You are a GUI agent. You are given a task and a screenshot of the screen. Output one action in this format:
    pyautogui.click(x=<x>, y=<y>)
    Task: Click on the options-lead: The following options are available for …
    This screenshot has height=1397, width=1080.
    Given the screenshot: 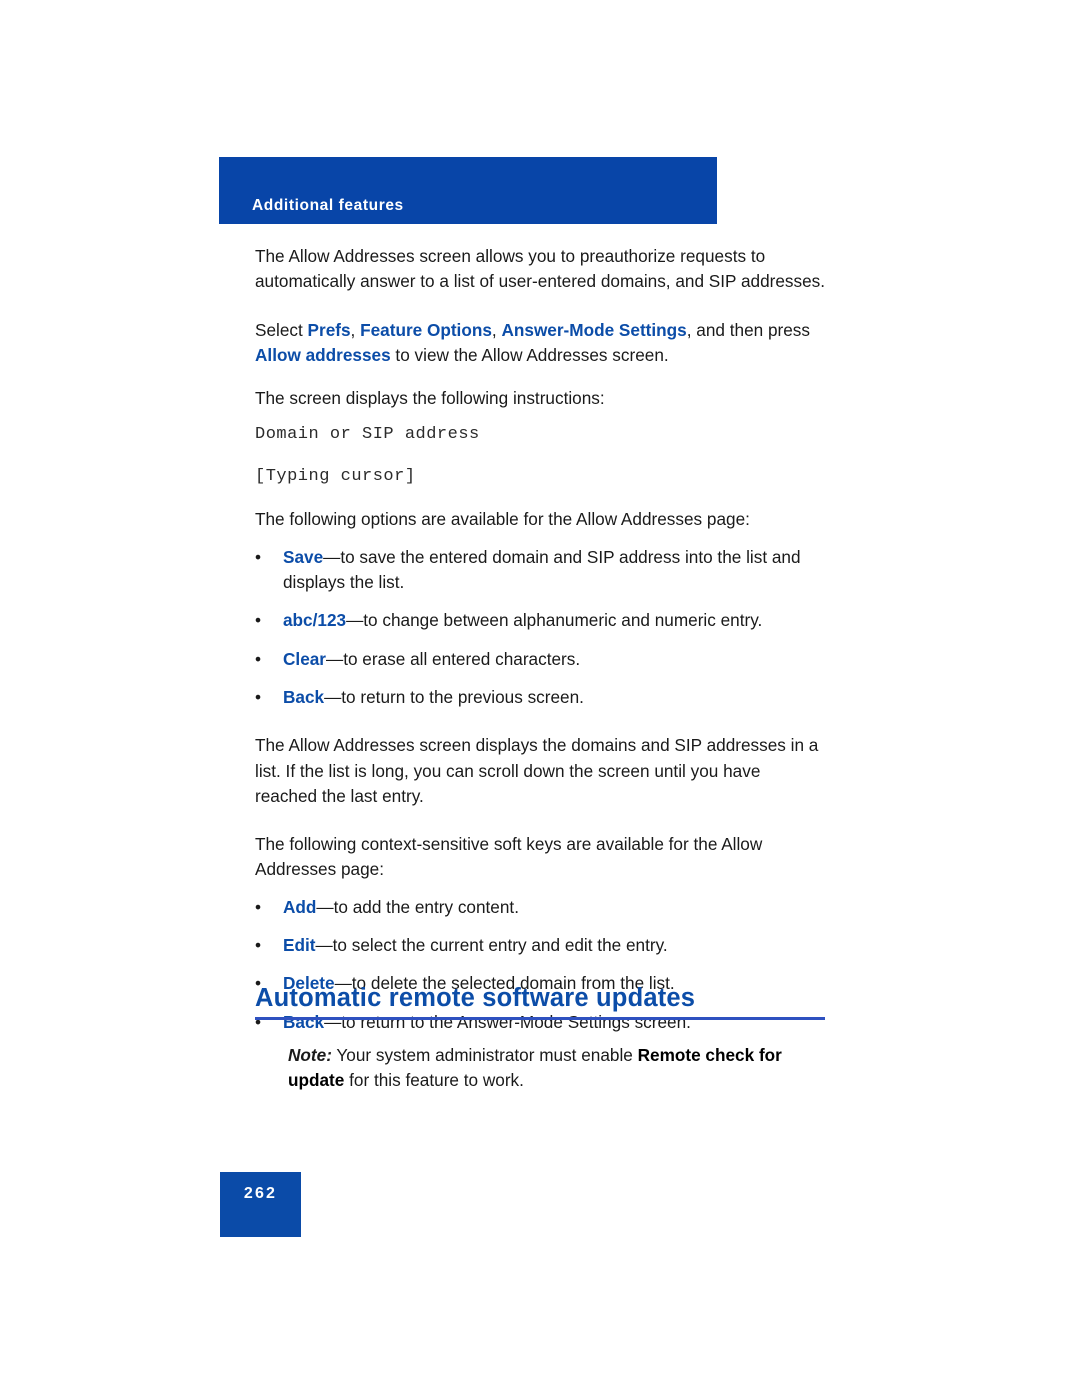 What is the action you would take?
    pyautogui.click(x=502, y=519)
    